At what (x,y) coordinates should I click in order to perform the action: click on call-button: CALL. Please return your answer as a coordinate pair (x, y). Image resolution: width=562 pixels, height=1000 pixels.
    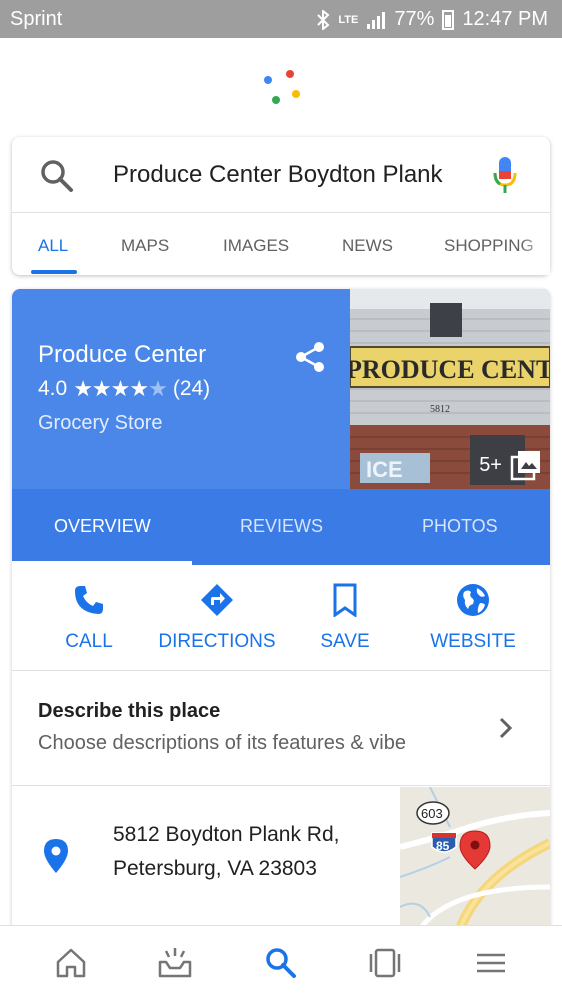
    Looking at the image, I should click on (89, 618).